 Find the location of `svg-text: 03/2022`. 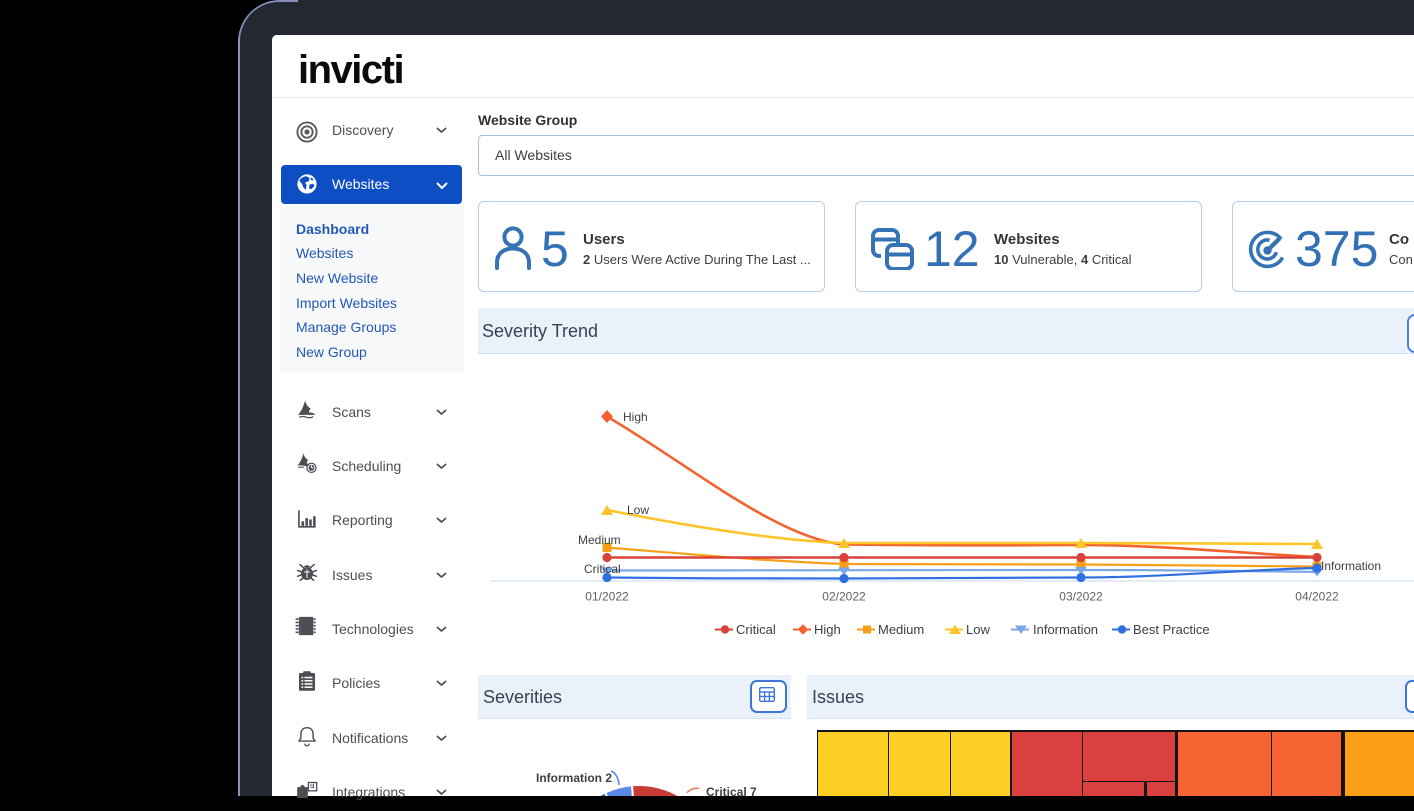

svg-text: 03/2022 is located at coordinates (1081, 597).